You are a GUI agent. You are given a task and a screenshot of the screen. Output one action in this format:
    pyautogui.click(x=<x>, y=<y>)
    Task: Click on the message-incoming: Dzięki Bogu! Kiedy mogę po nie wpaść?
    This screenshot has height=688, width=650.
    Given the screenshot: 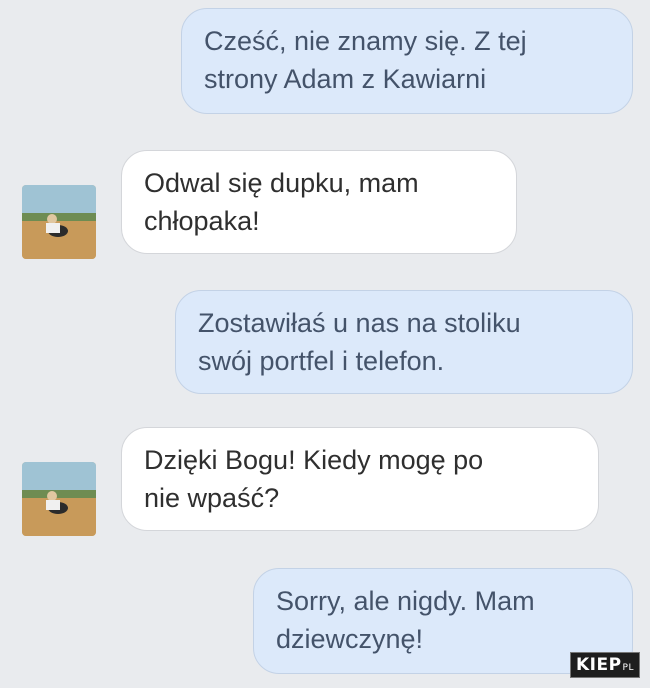 What is the action you would take?
    pyautogui.click(x=360, y=479)
    